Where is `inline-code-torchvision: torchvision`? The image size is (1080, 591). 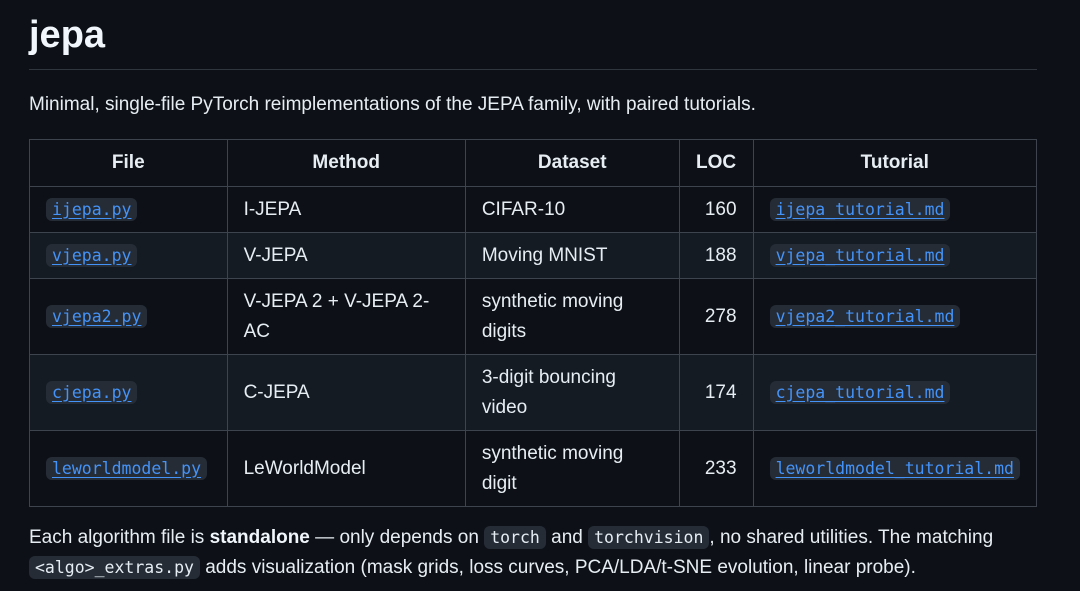
inline-code-torchvision: torchvision is located at coordinates (649, 537).